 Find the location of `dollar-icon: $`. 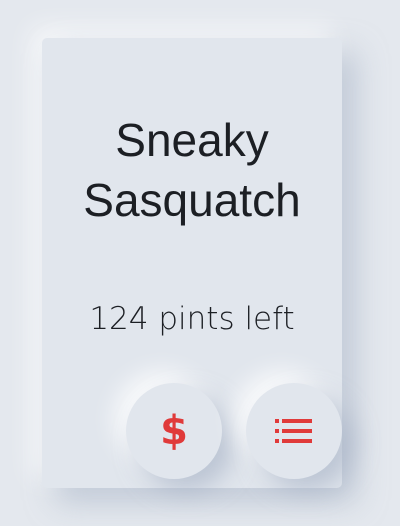

dollar-icon: $ is located at coordinates (174, 431).